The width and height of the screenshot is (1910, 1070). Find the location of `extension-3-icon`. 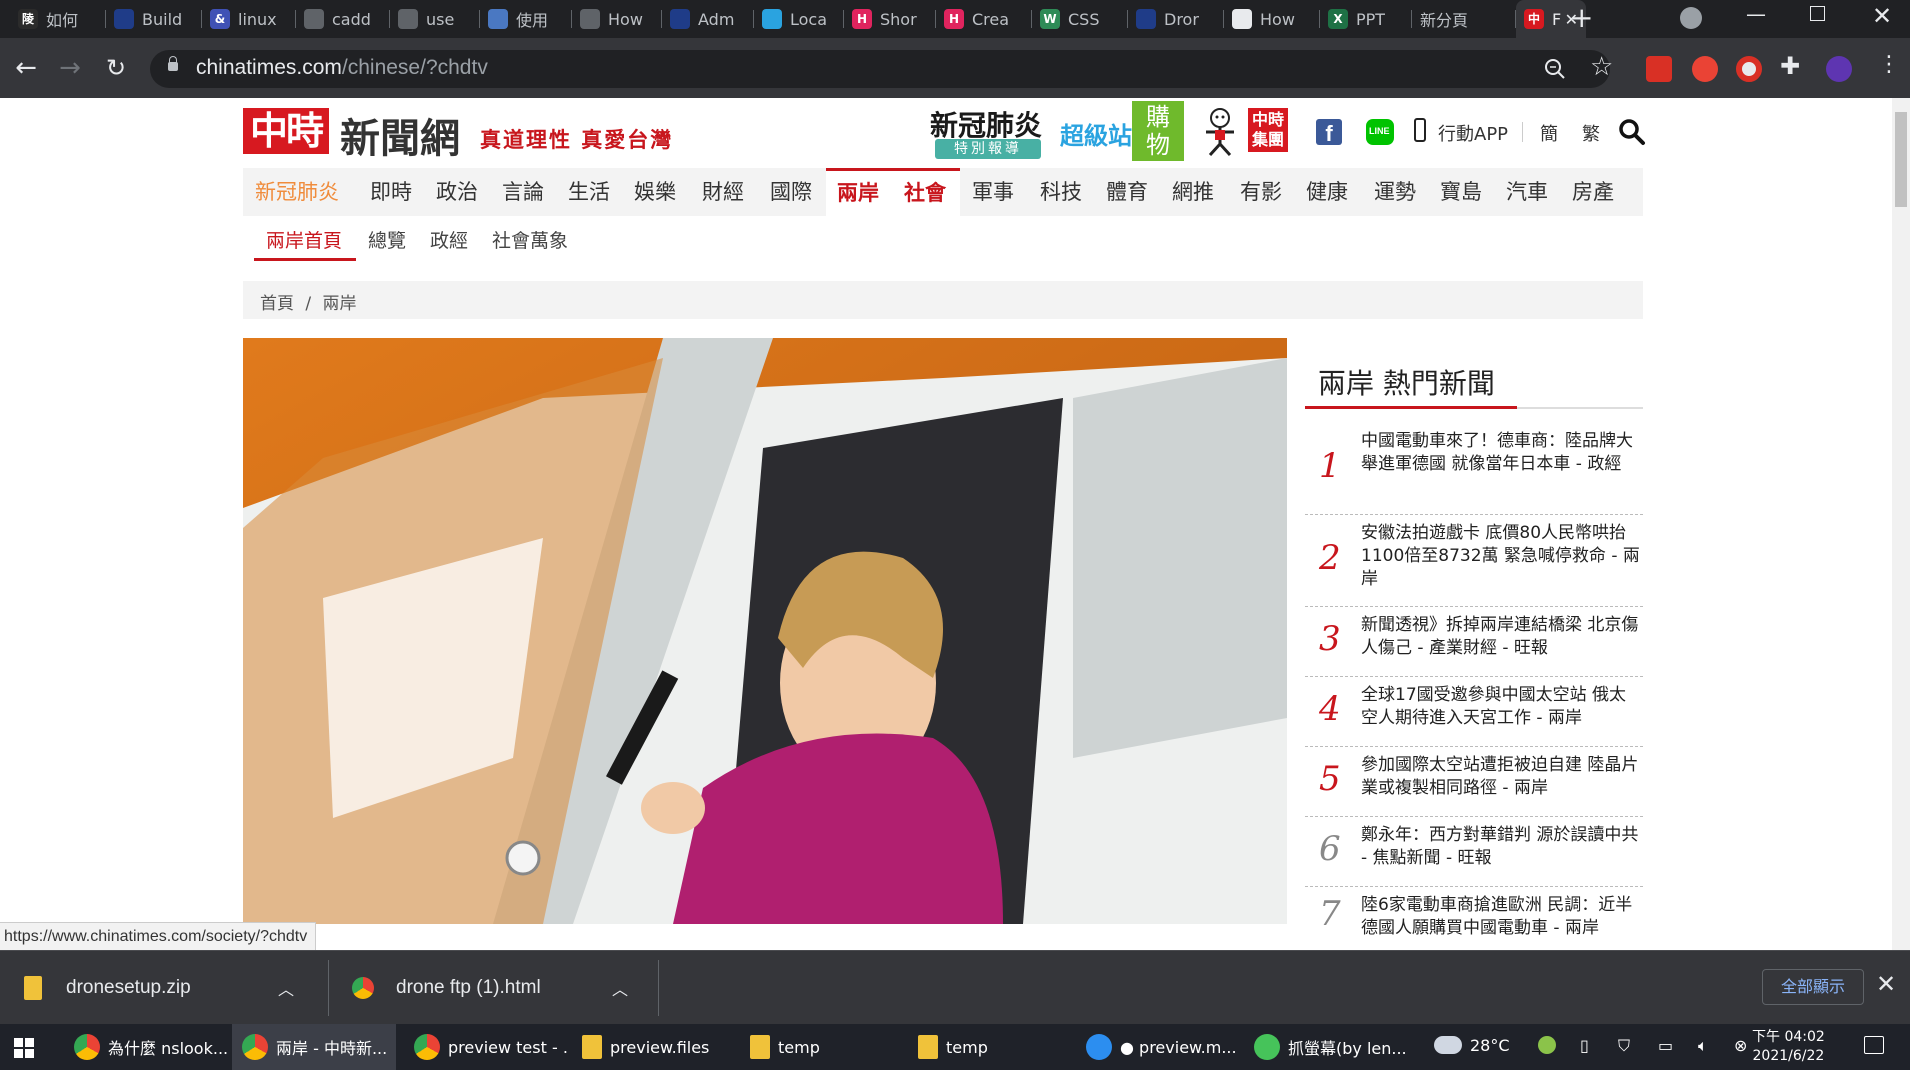

extension-3-icon is located at coordinates (1749, 69).